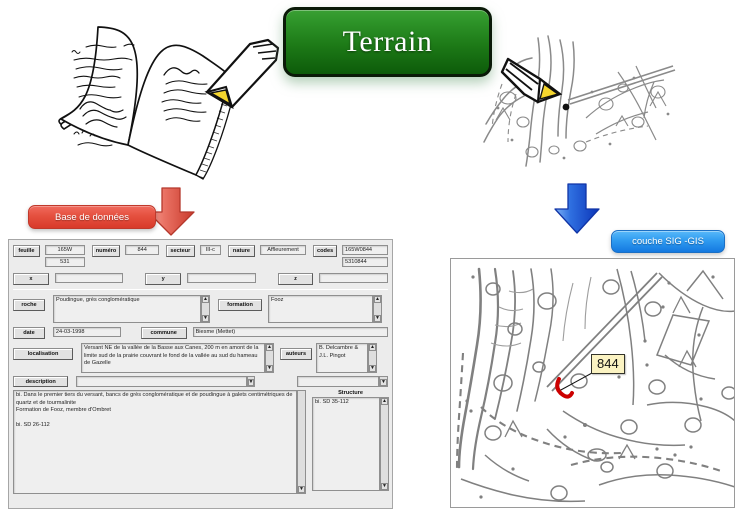 The width and height of the screenshot is (743, 513). What do you see at coordinates (364, 262) in the screenshot?
I see `field-codes-2: 5310844` at bounding box center [364, 262].